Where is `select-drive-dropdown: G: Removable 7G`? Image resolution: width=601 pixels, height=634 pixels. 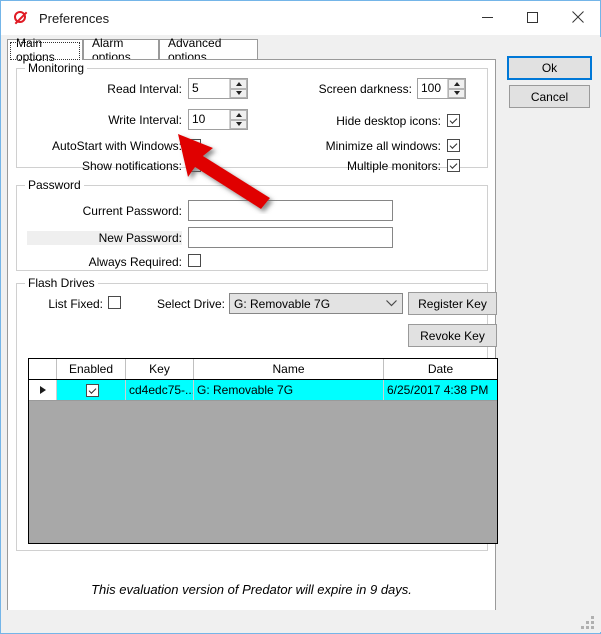
select-drive-dropdown: G: Removable 7G is located at coordinates (316, 303).